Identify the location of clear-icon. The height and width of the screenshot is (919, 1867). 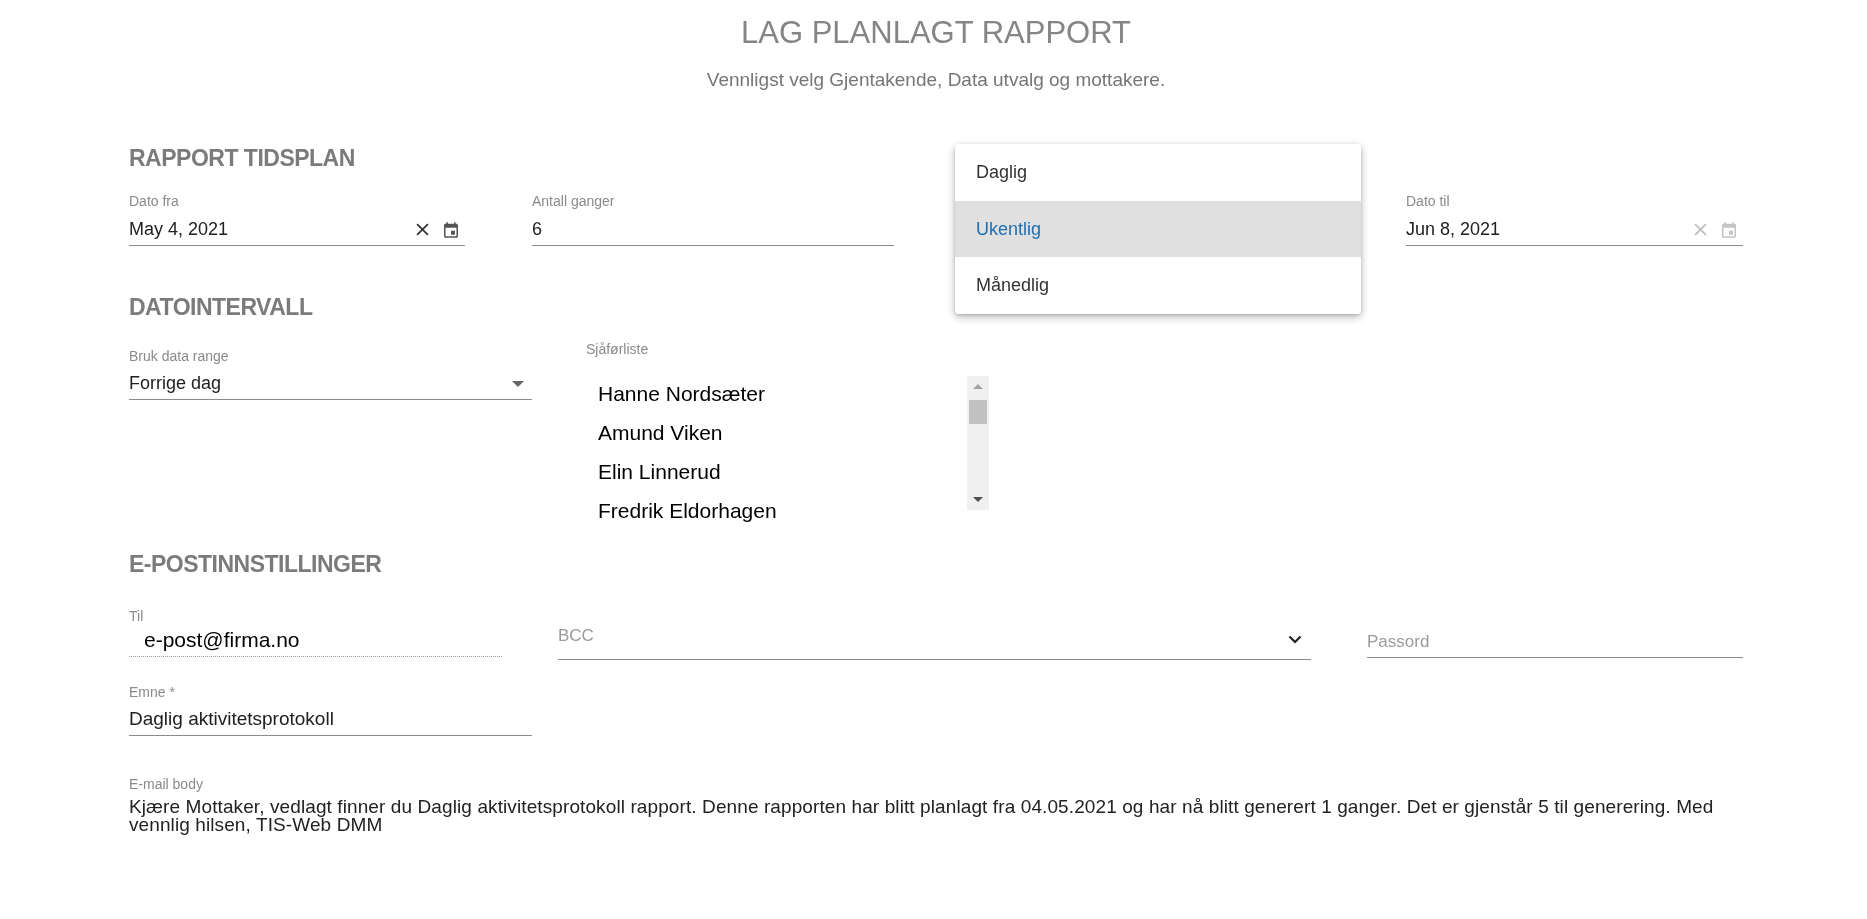
(422, 229).